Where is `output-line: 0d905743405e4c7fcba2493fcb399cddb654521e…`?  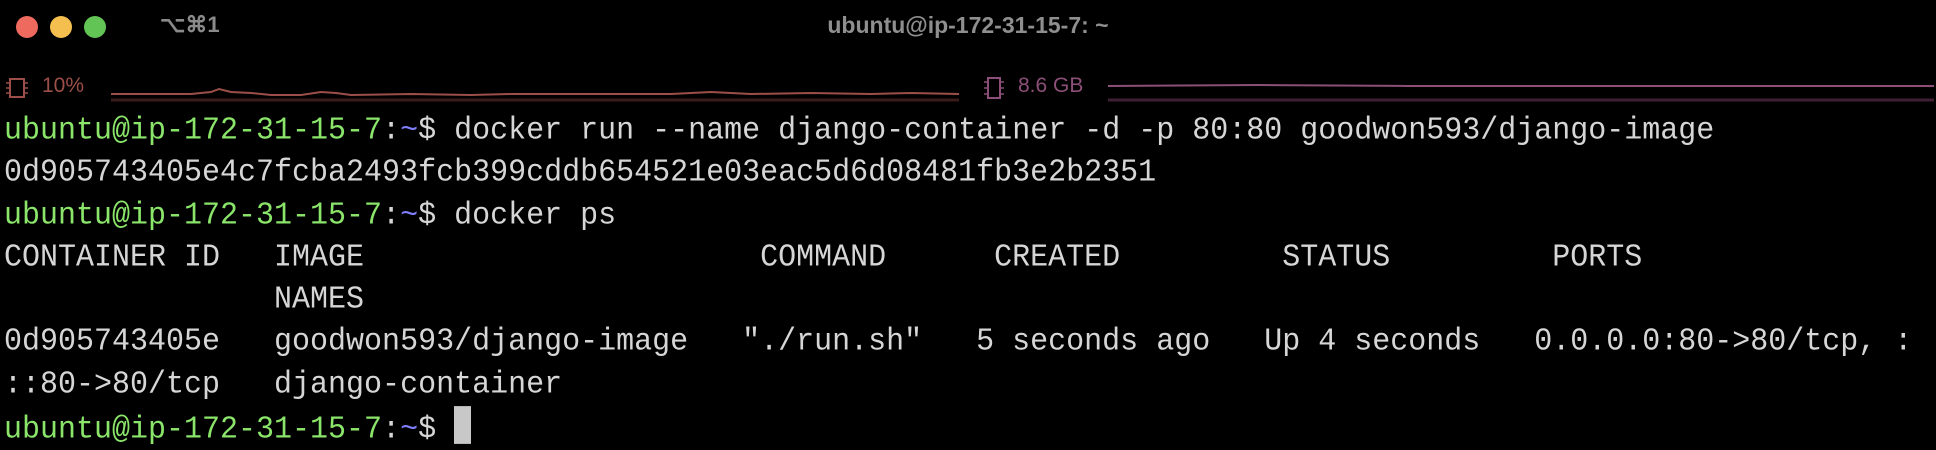
output-line: 0d905743405e4c7fcba2493fcb399cddb654521e… is located at coordinates (580, 173).